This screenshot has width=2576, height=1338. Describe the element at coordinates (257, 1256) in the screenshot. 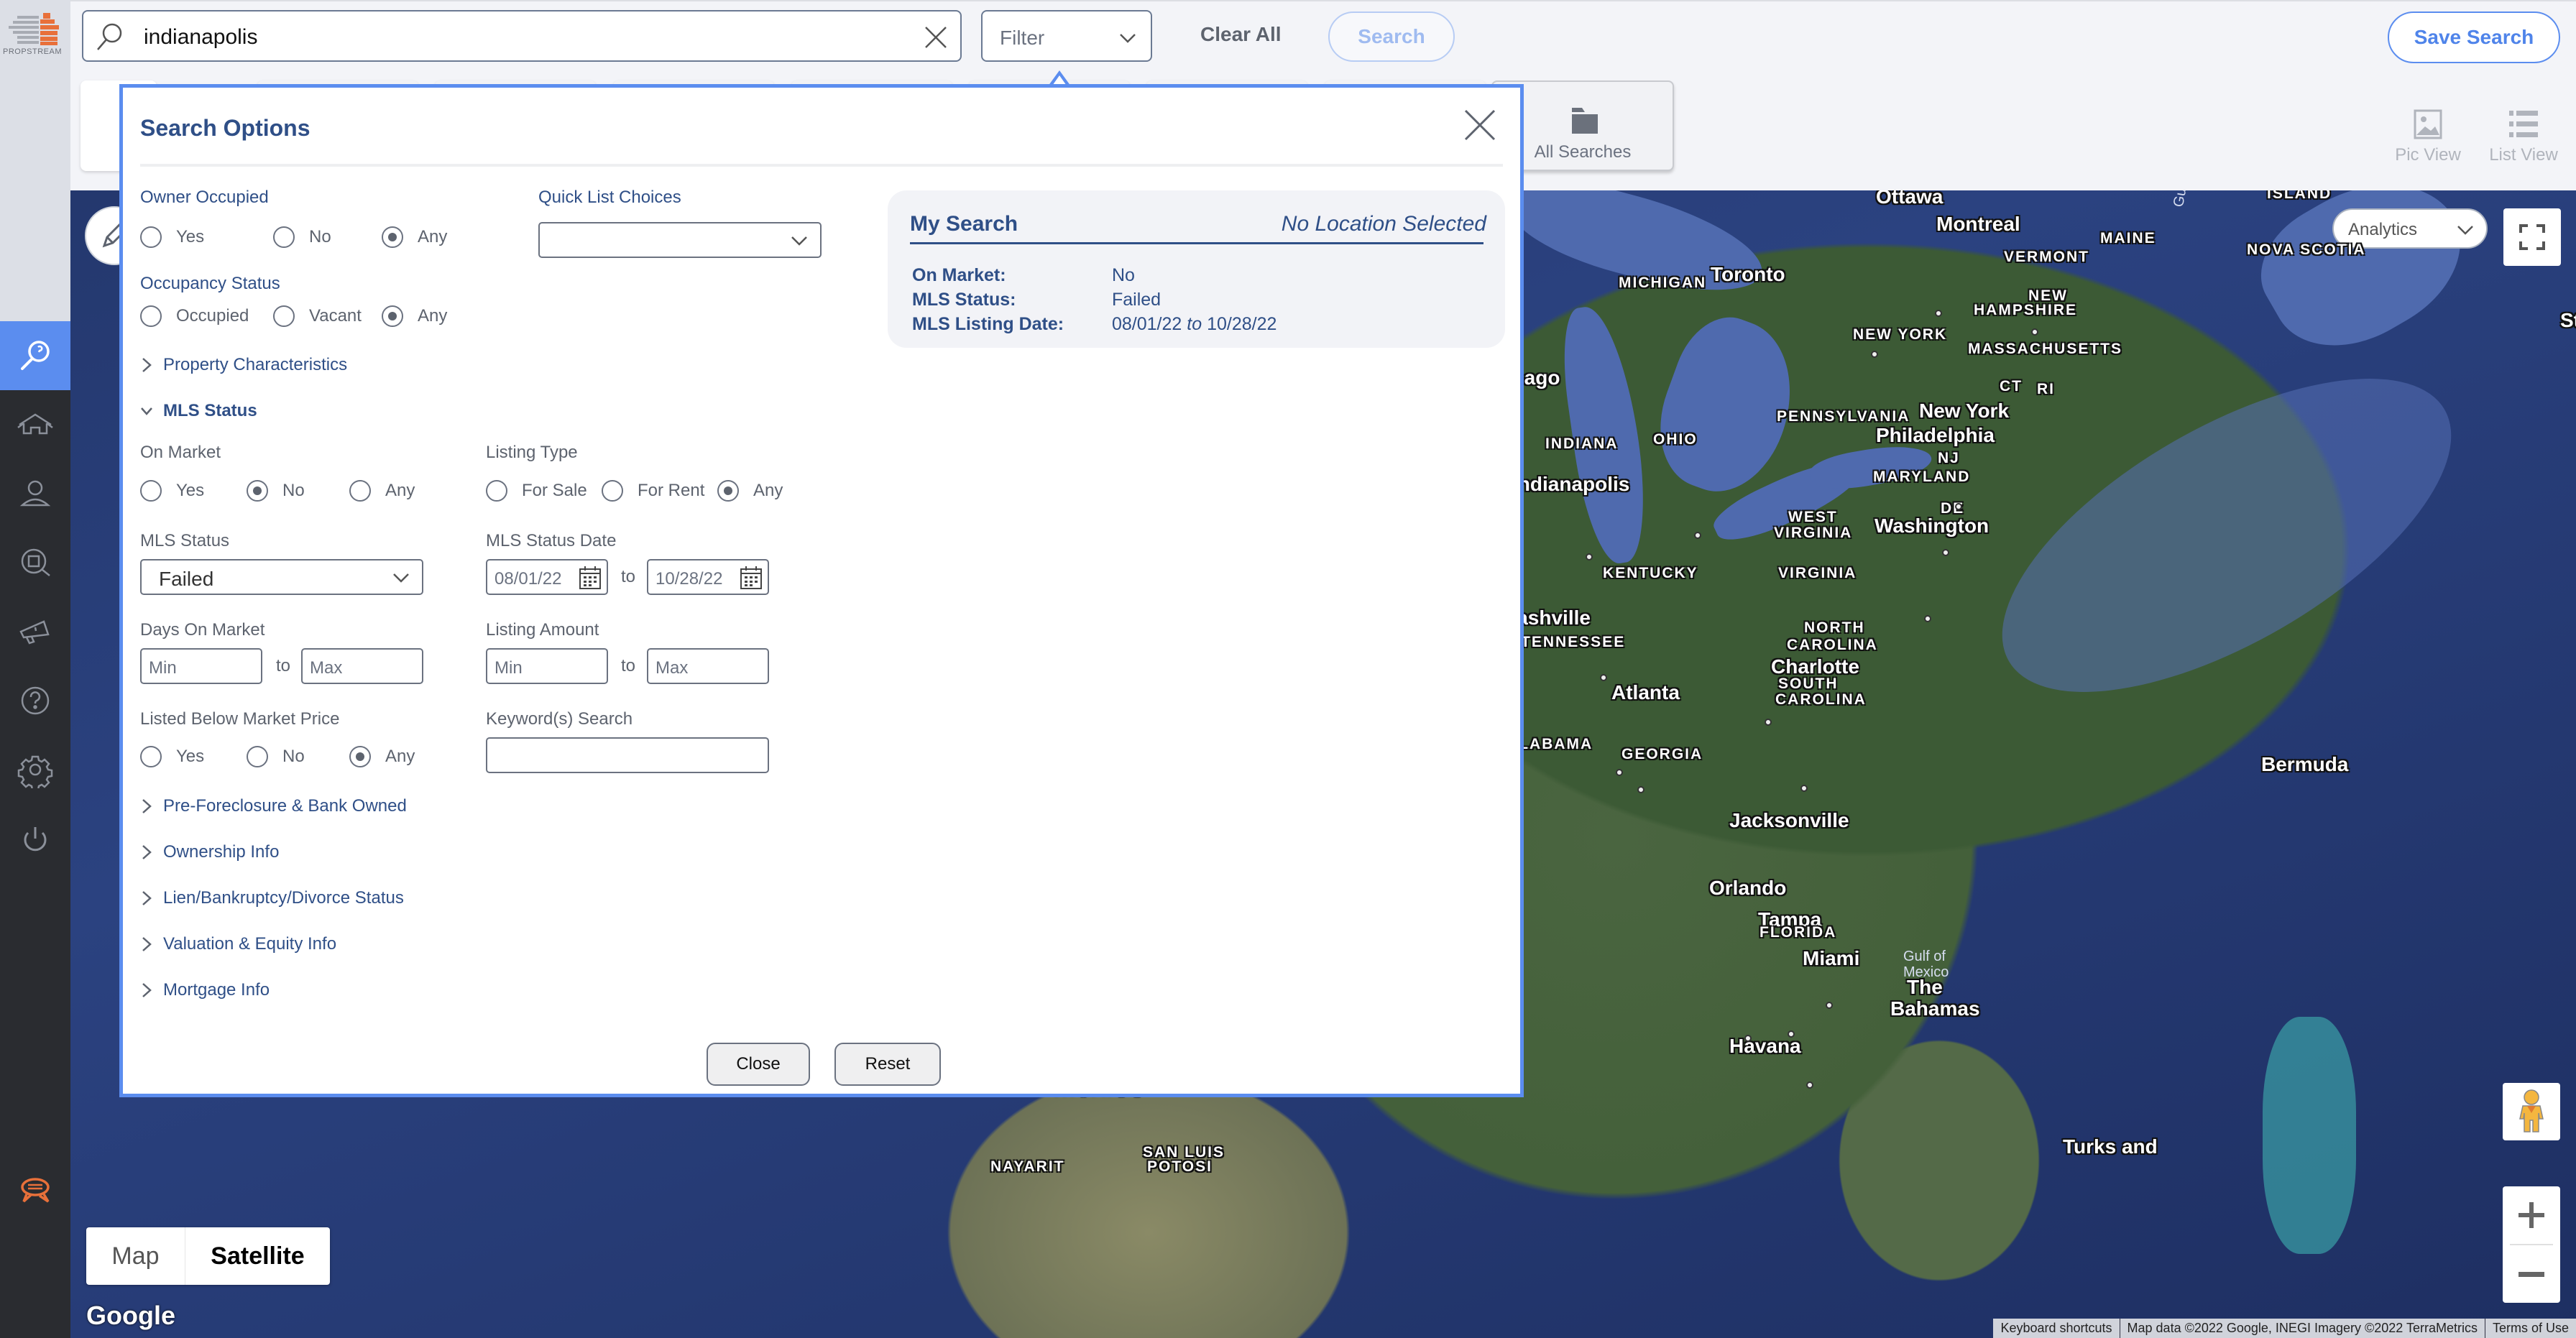

I see `map-type-satellite: Satellite` at that location.